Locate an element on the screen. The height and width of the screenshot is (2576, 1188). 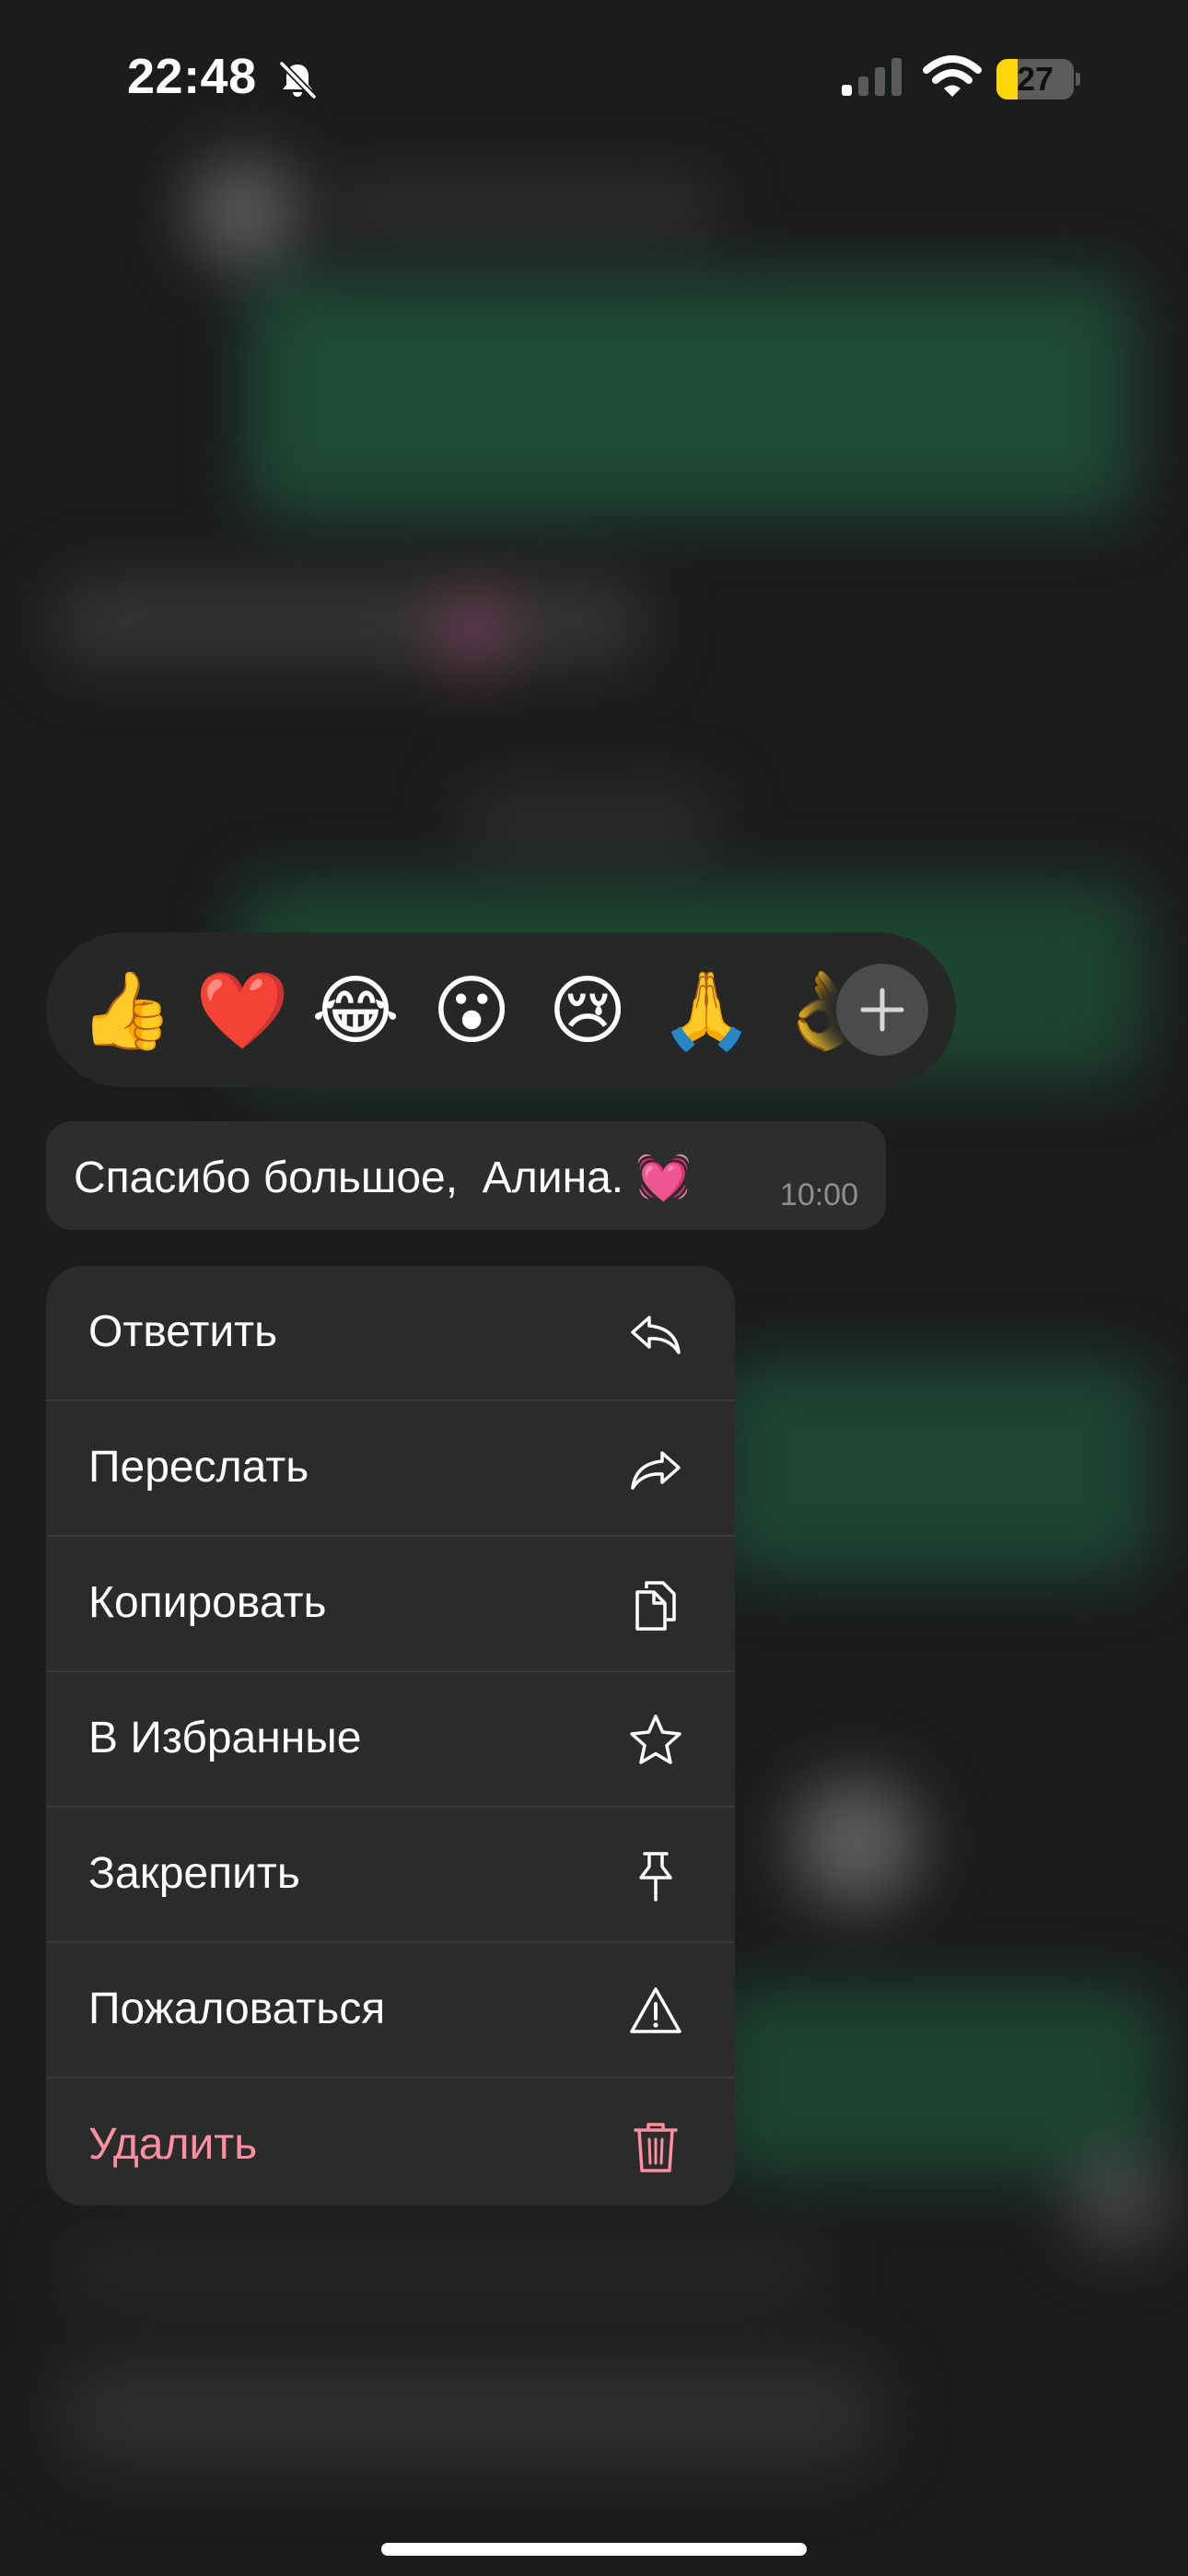
status-time: 22:48 is located at coordinates (192, 76).